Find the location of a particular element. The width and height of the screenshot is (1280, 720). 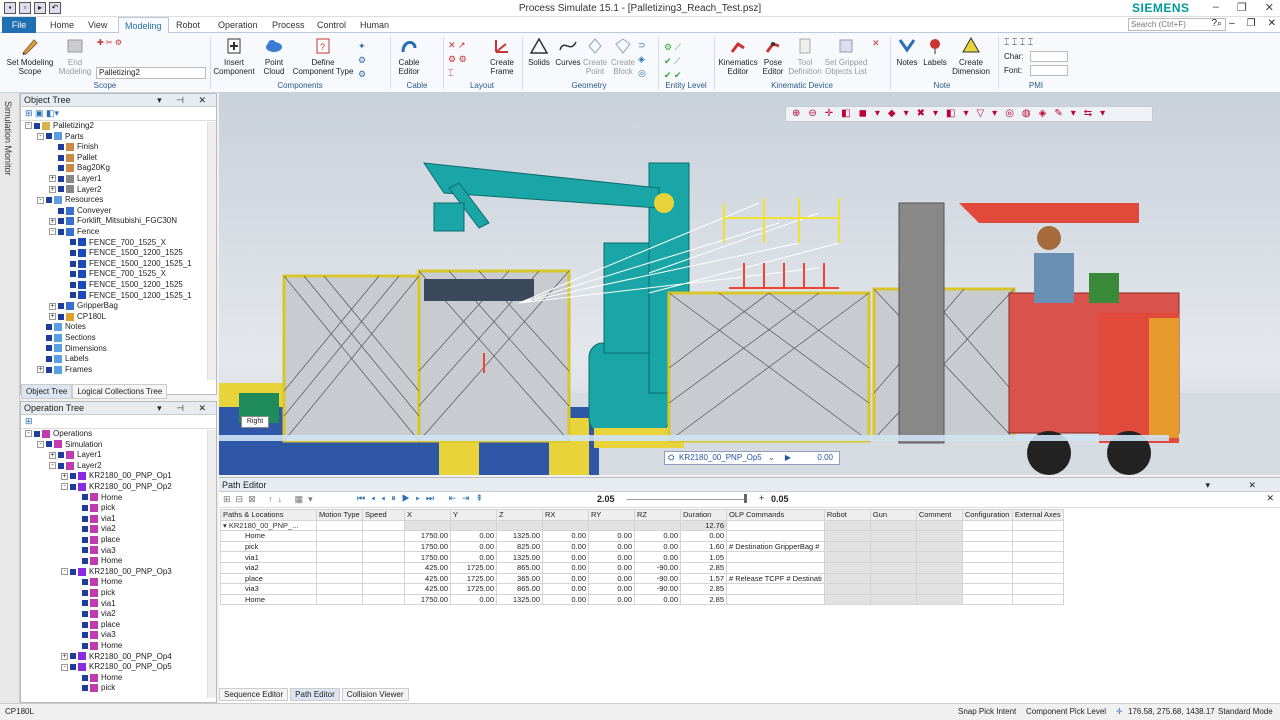

font-input is located at coordinates (1049, 70).